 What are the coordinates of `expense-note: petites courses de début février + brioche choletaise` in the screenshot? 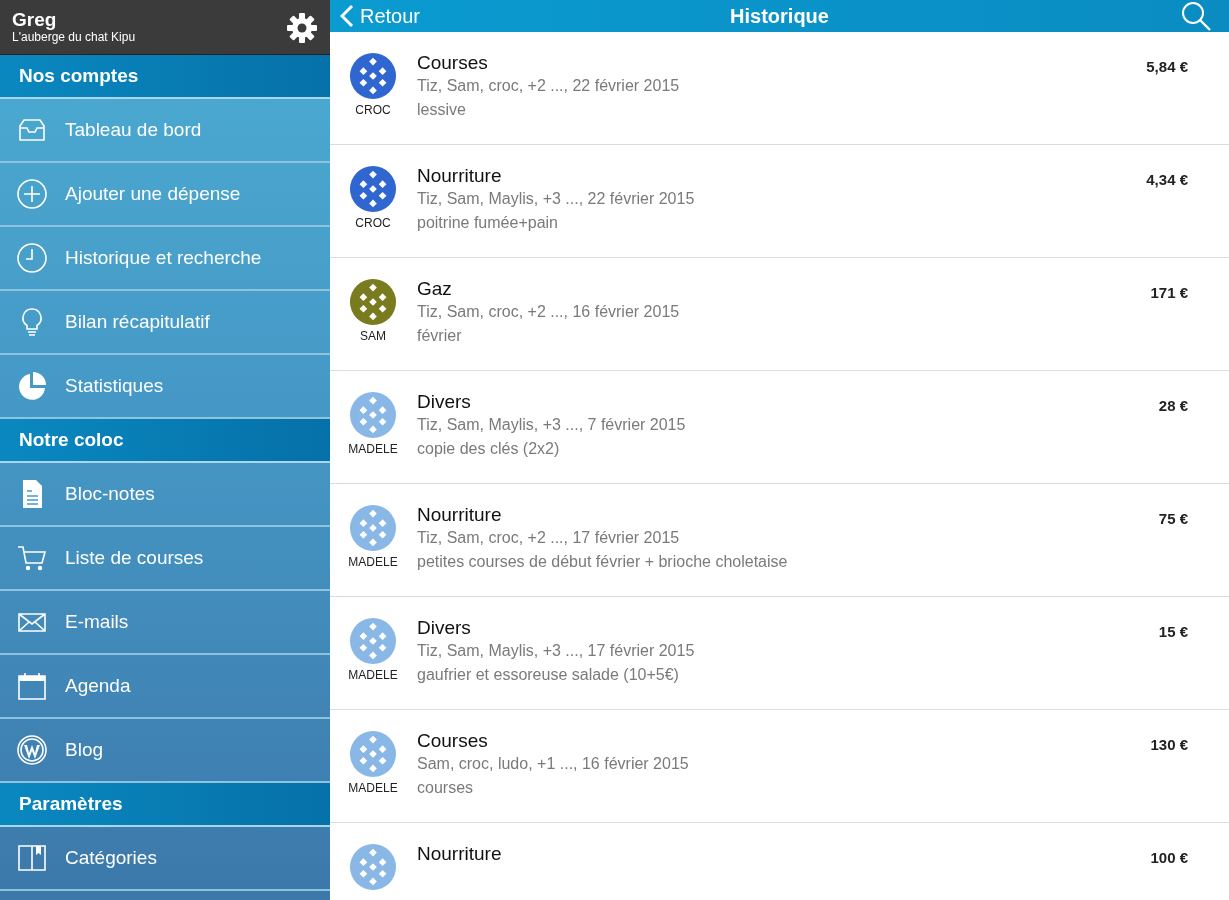 It's located at (602, 561).